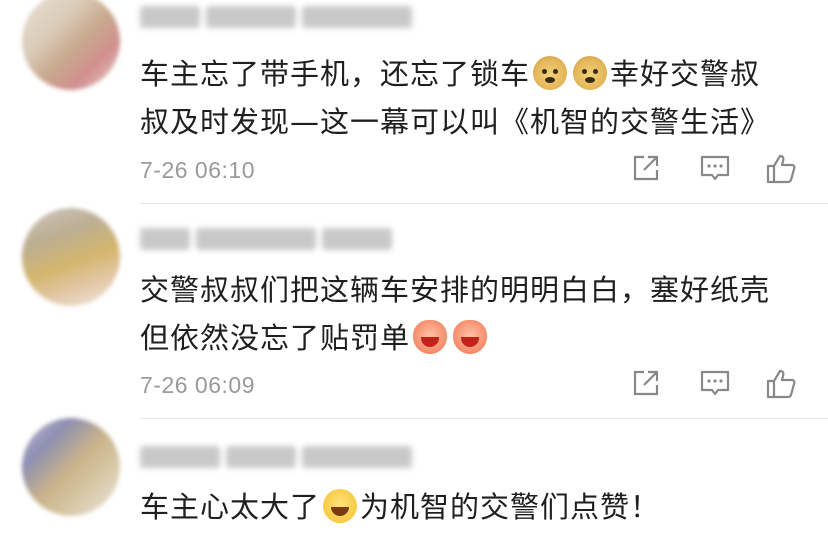 The image size is (828, 547). Describe the element at coordinates (685, 74) in the screenshot. I see `comment-text-line: 幸好交警叔` at that location.